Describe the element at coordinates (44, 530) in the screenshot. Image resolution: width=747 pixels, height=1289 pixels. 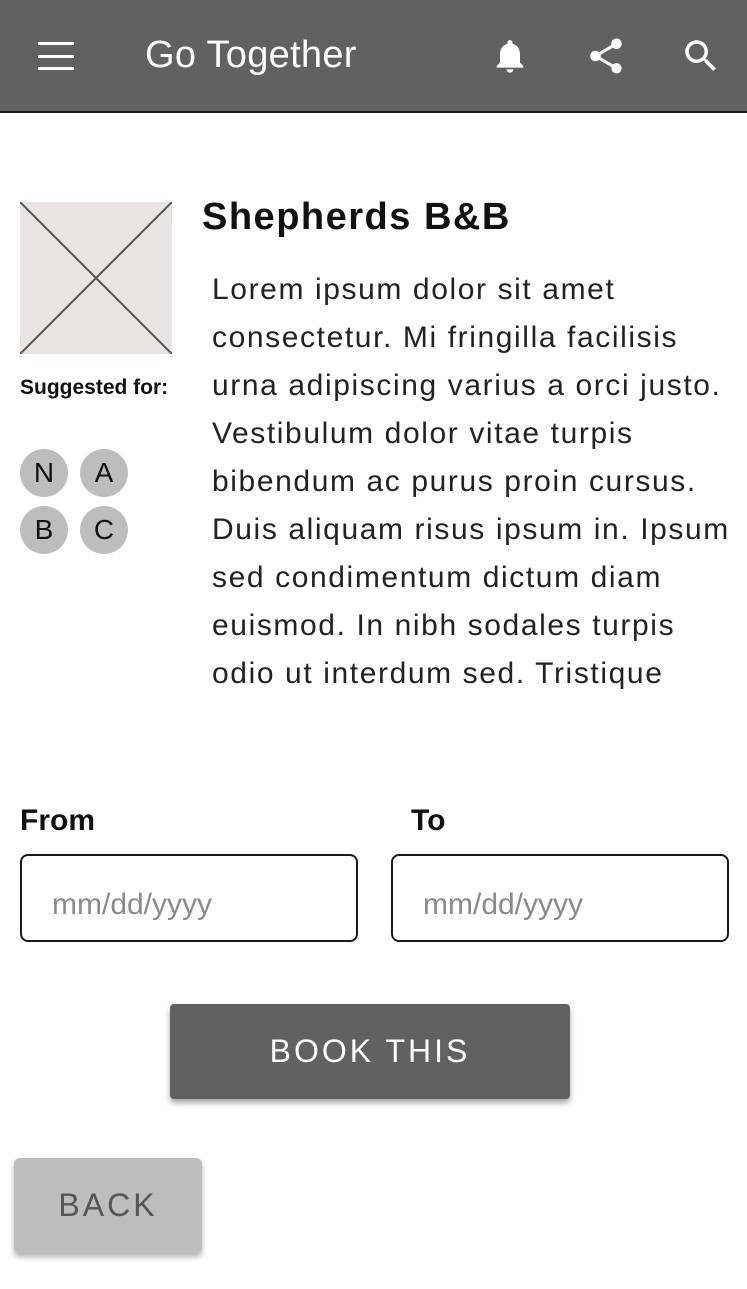
I see `avatar: B` at that location.